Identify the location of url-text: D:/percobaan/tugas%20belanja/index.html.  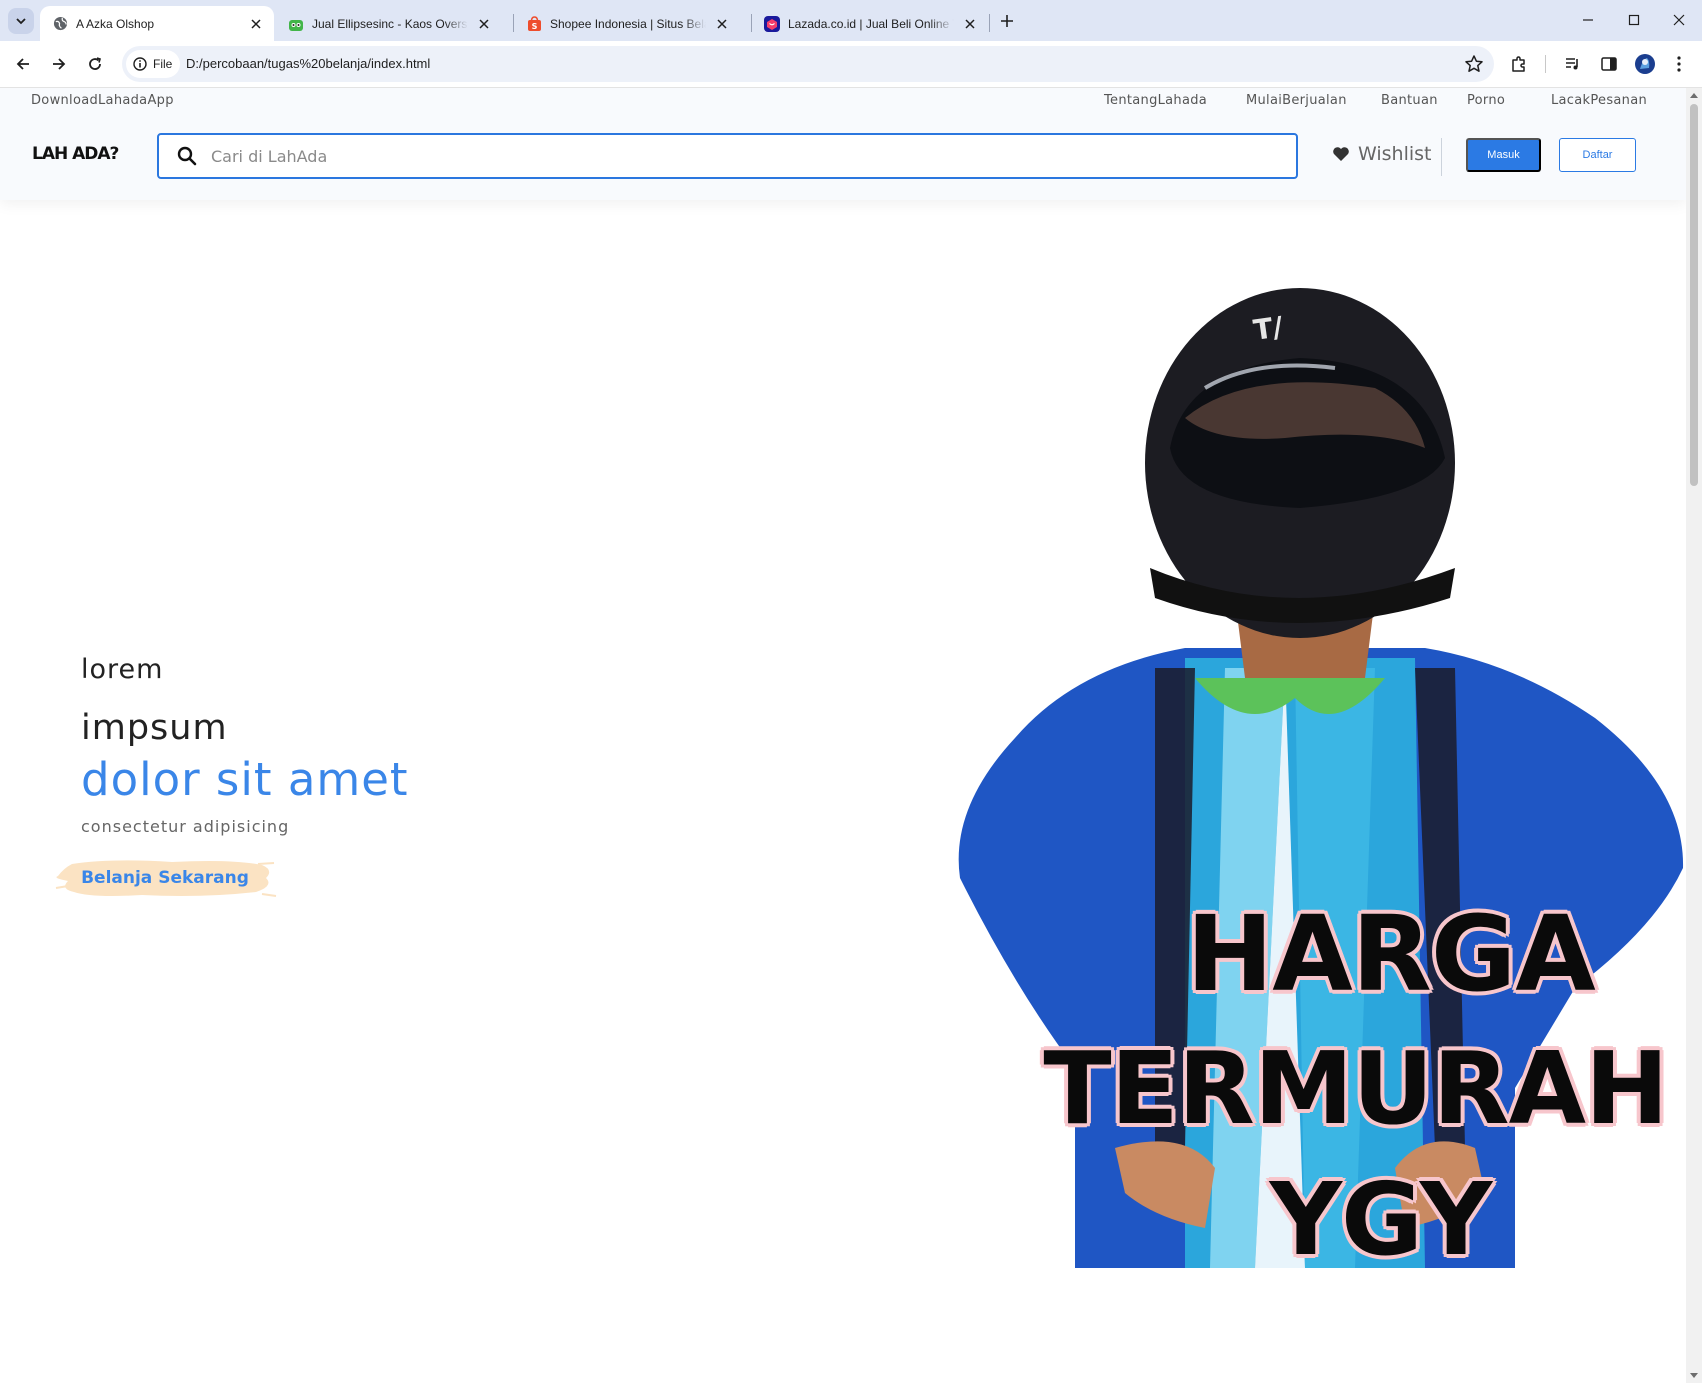
(308, 63).